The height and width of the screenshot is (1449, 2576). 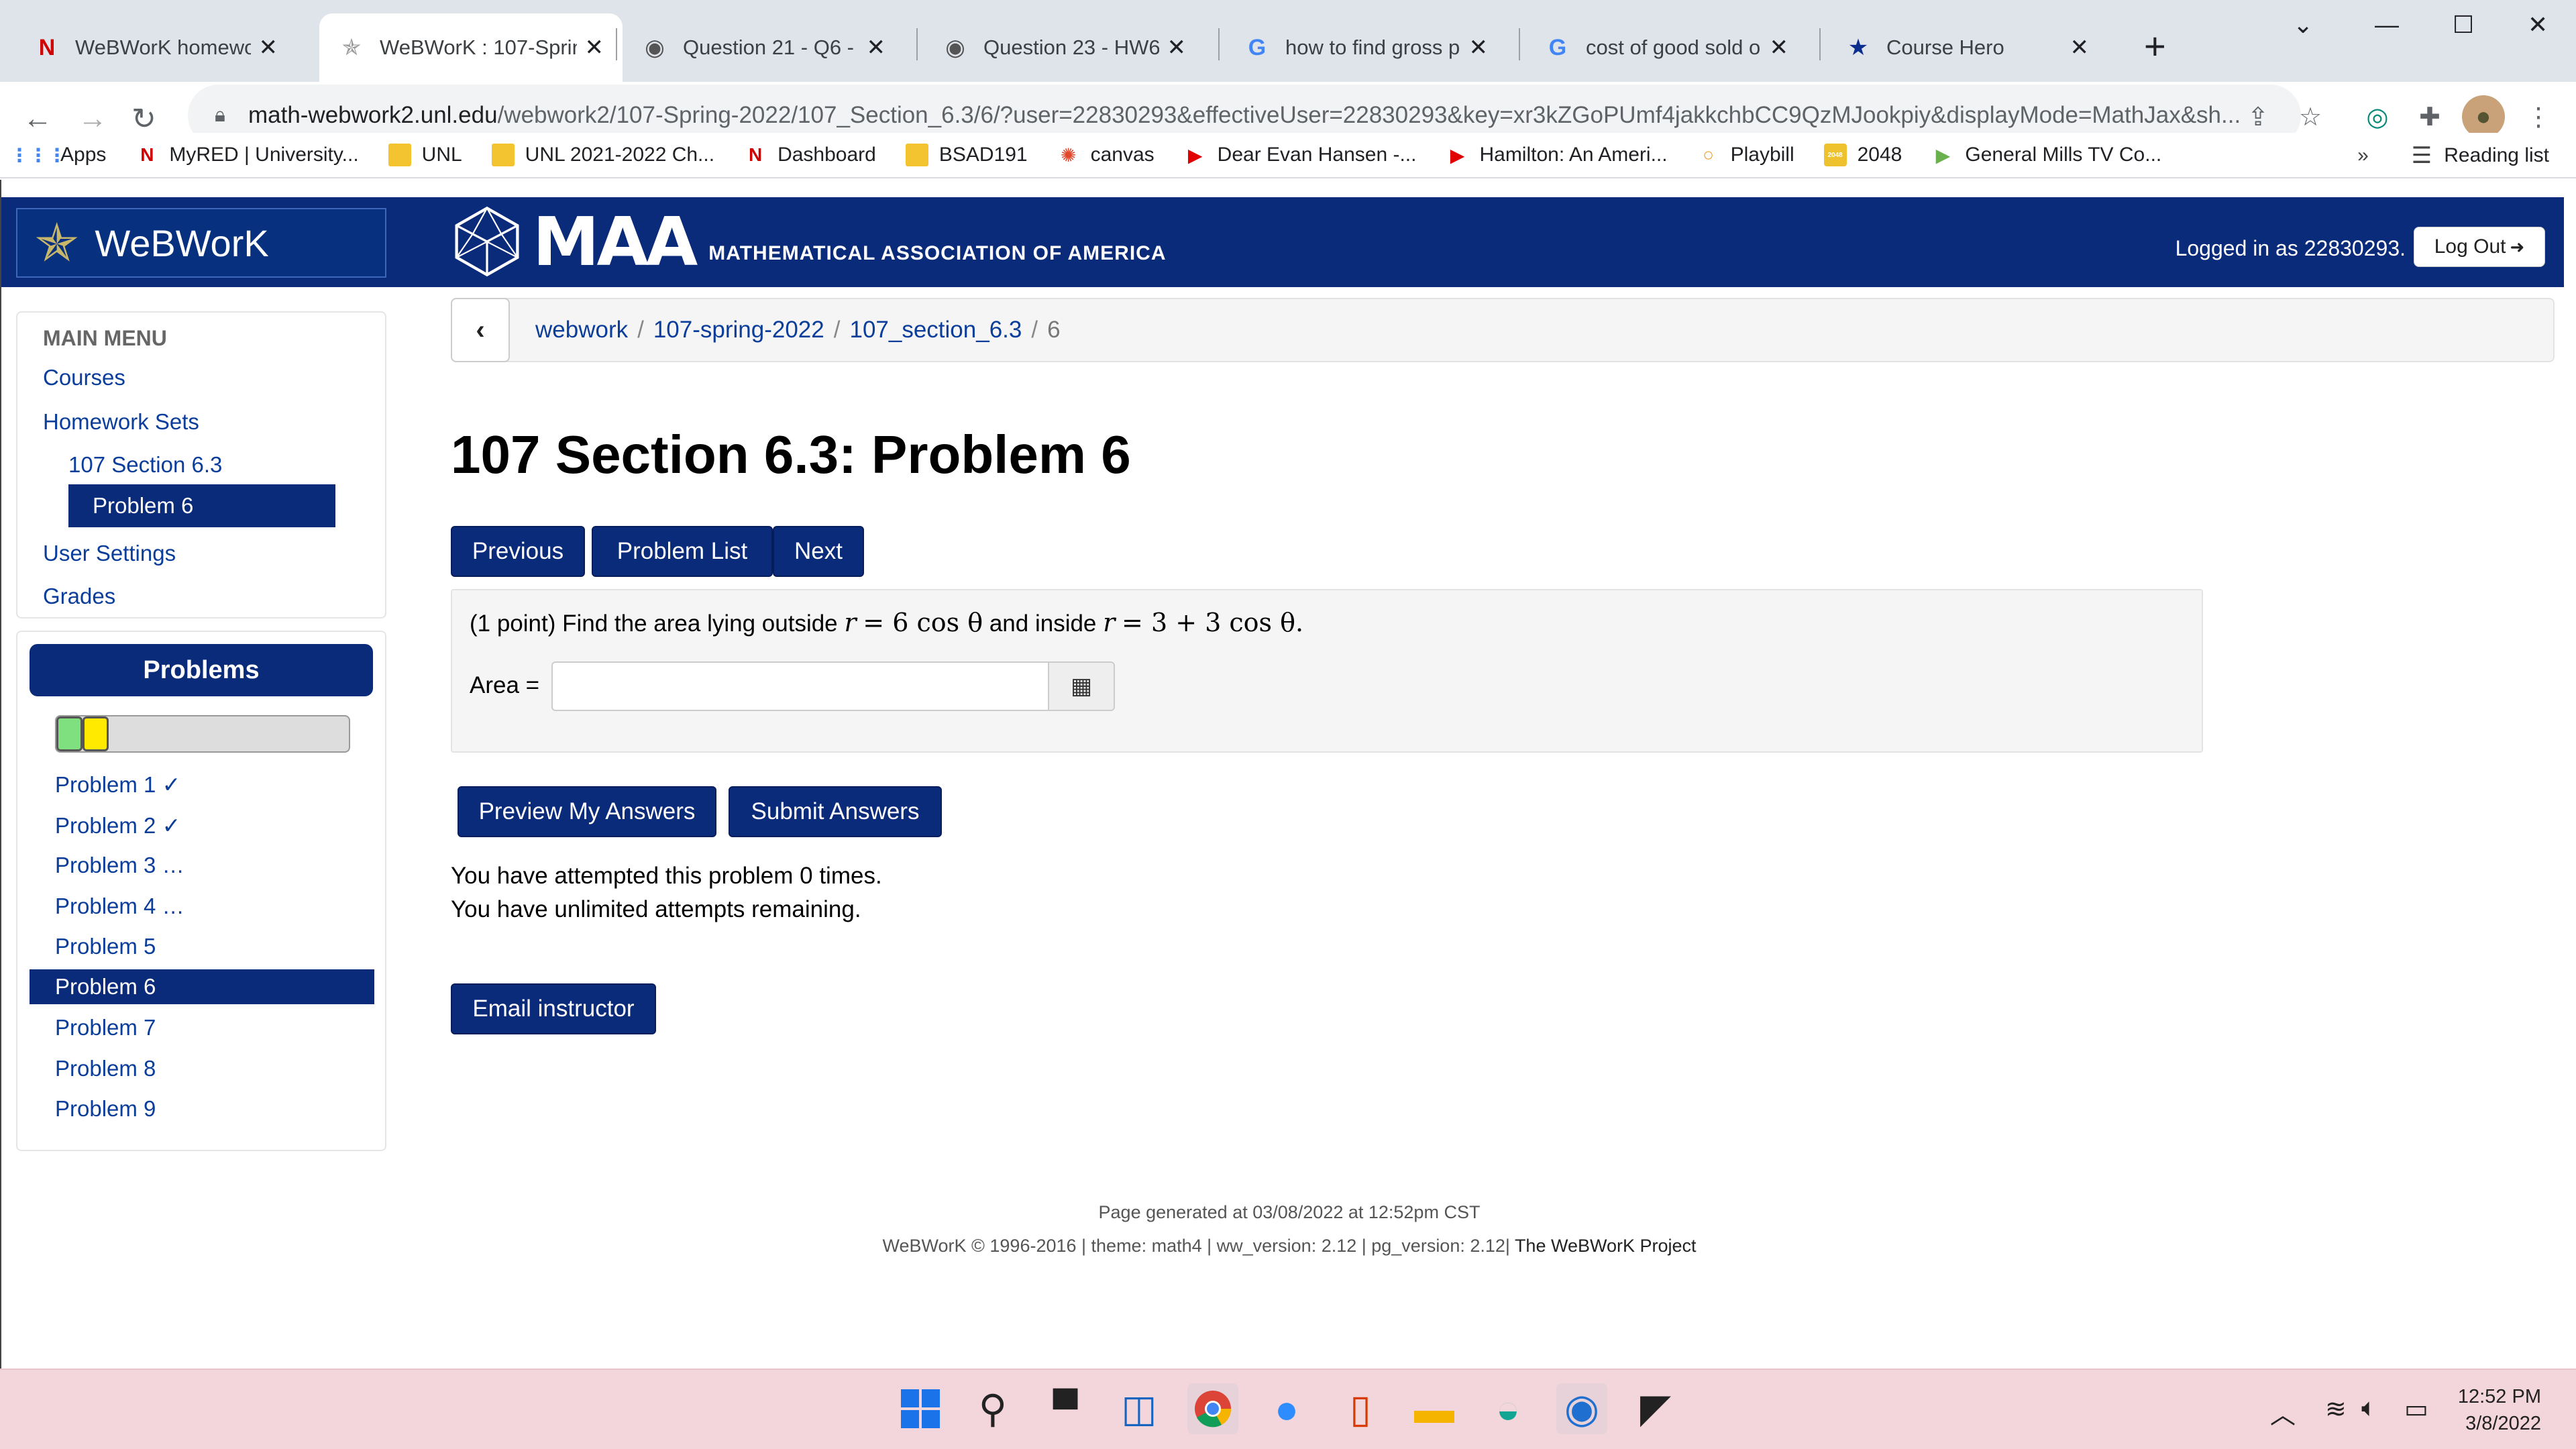 What do you see at coordinates (587, 811) in the screenshot?
I see `preview-answers-button: Preview My Answers` at bounding box center [587, 811].